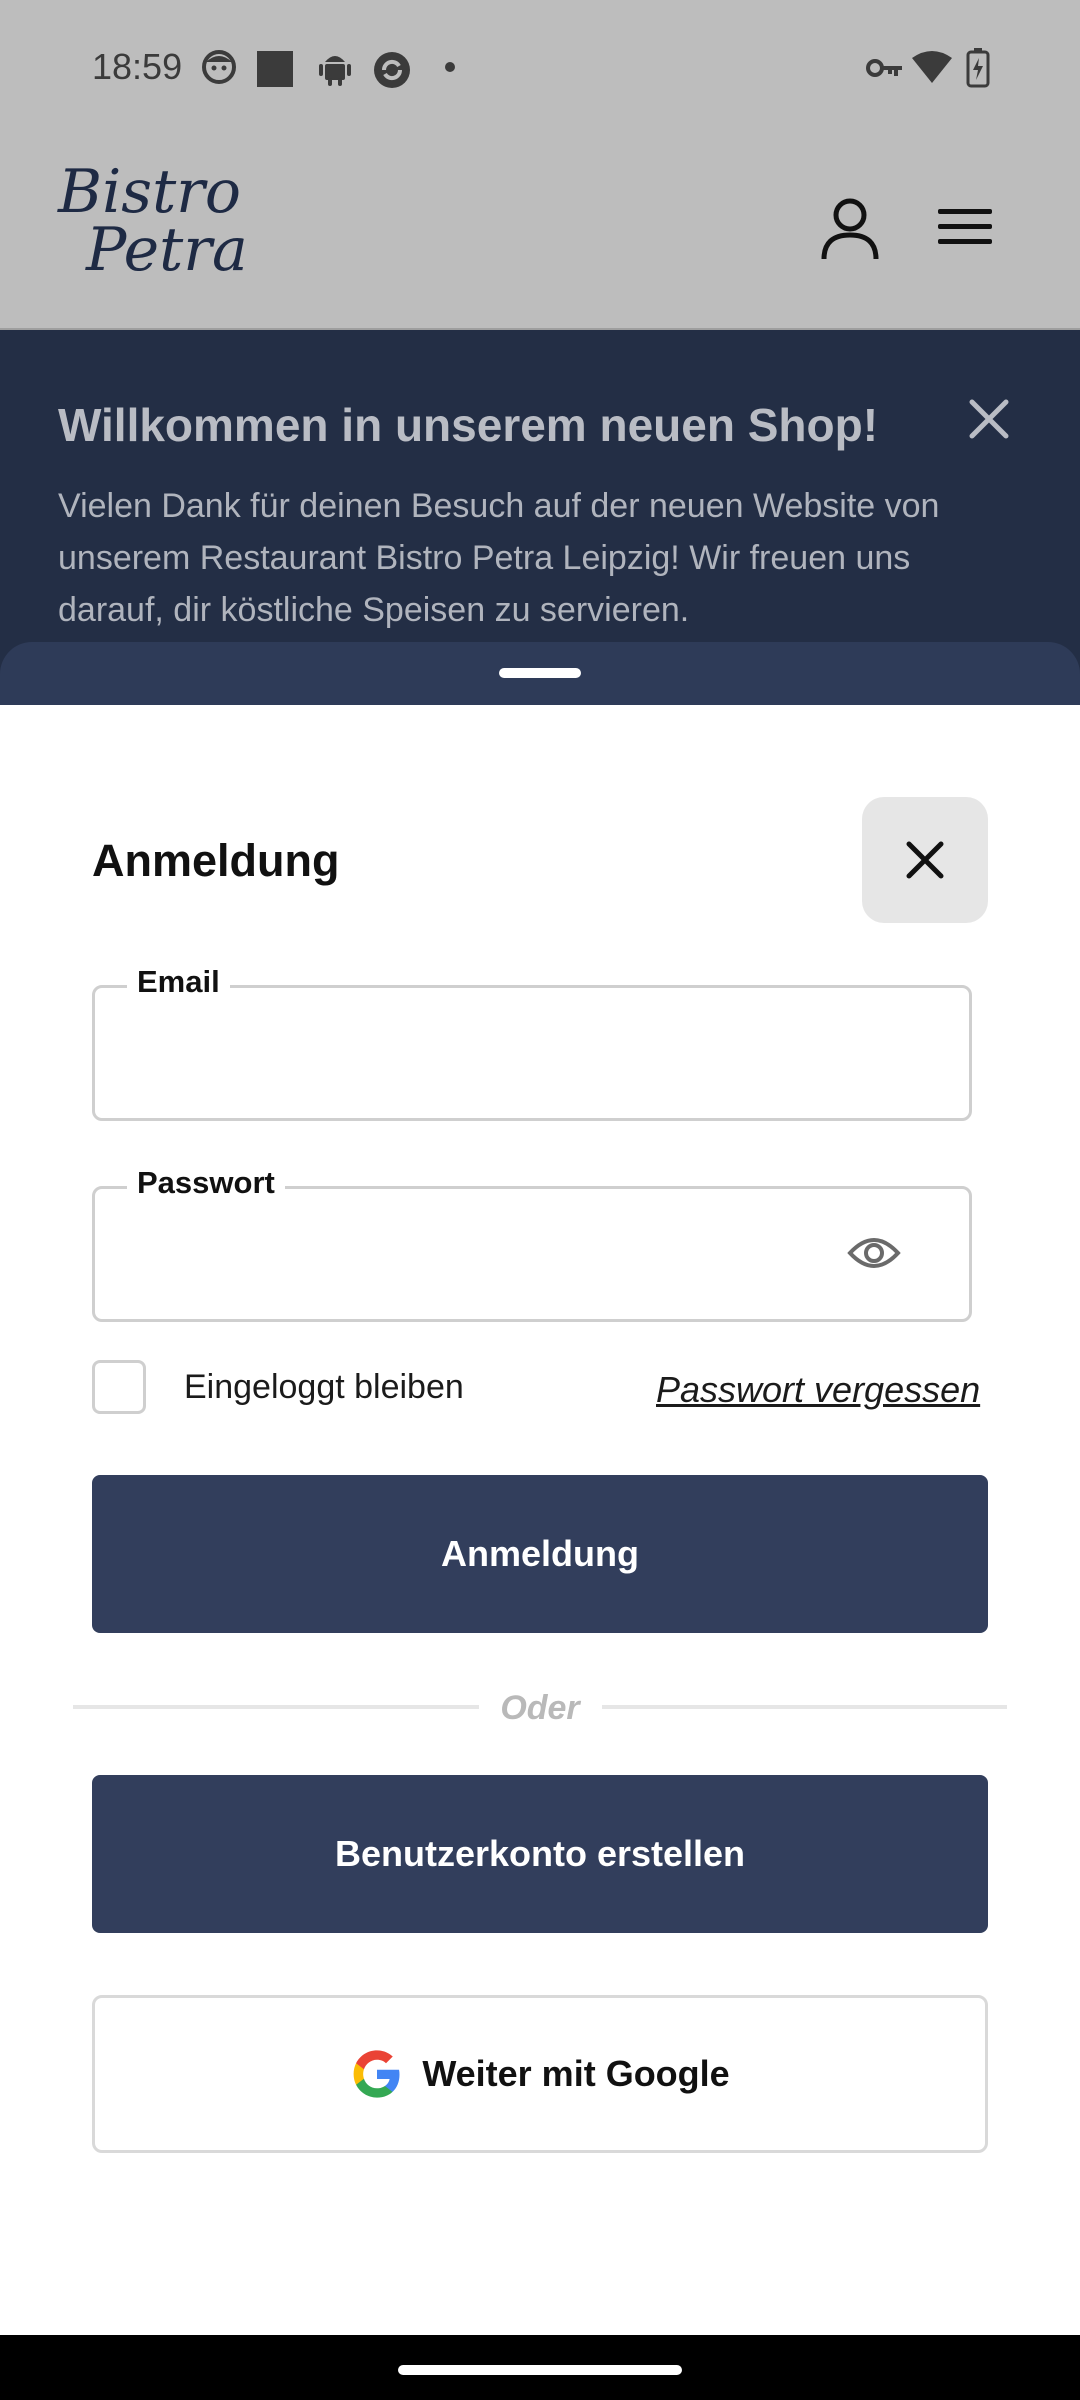  Describe the element at coordinates (206, 1183) in the screenshot. I see `password-label: Passwort` at that location.